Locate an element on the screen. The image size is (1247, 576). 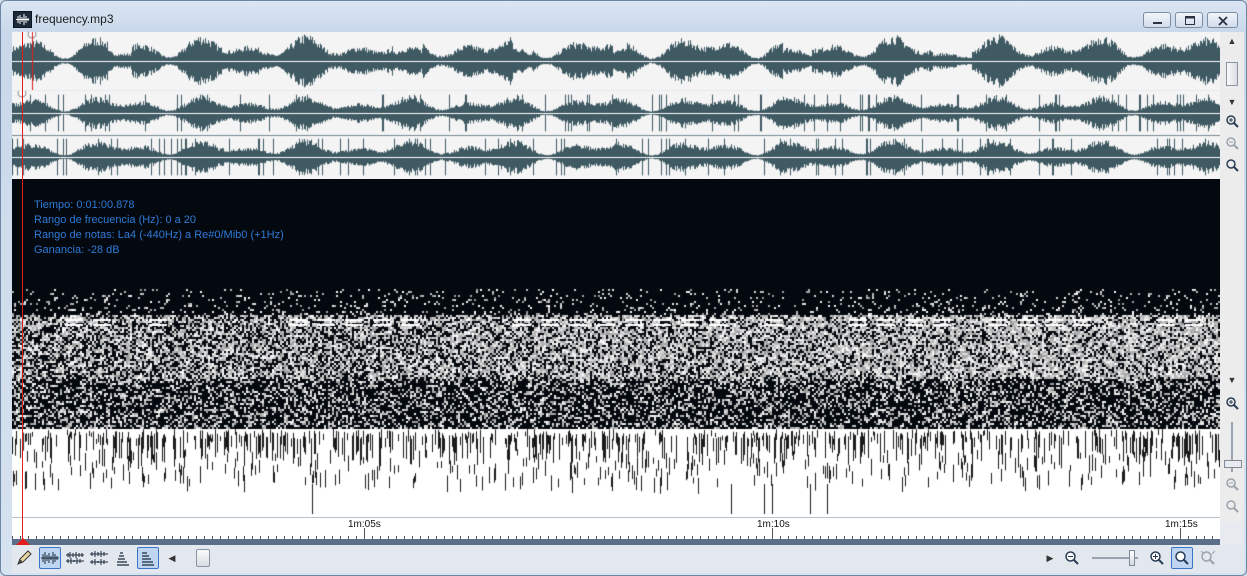
spec-zoom-fit-icon is located at coordinates (1232, 506).